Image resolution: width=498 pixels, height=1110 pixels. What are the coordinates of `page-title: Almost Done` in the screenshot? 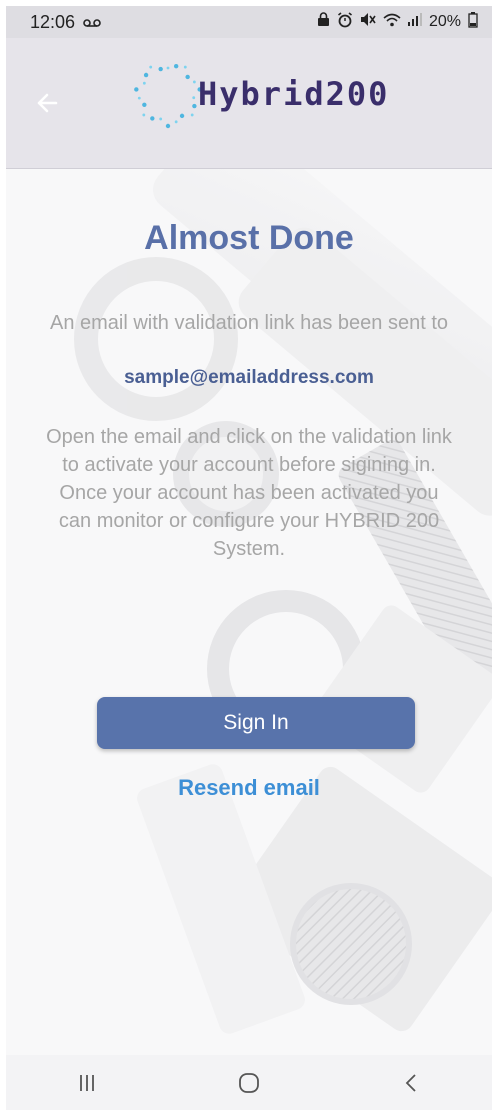 It's located at (249, 238).